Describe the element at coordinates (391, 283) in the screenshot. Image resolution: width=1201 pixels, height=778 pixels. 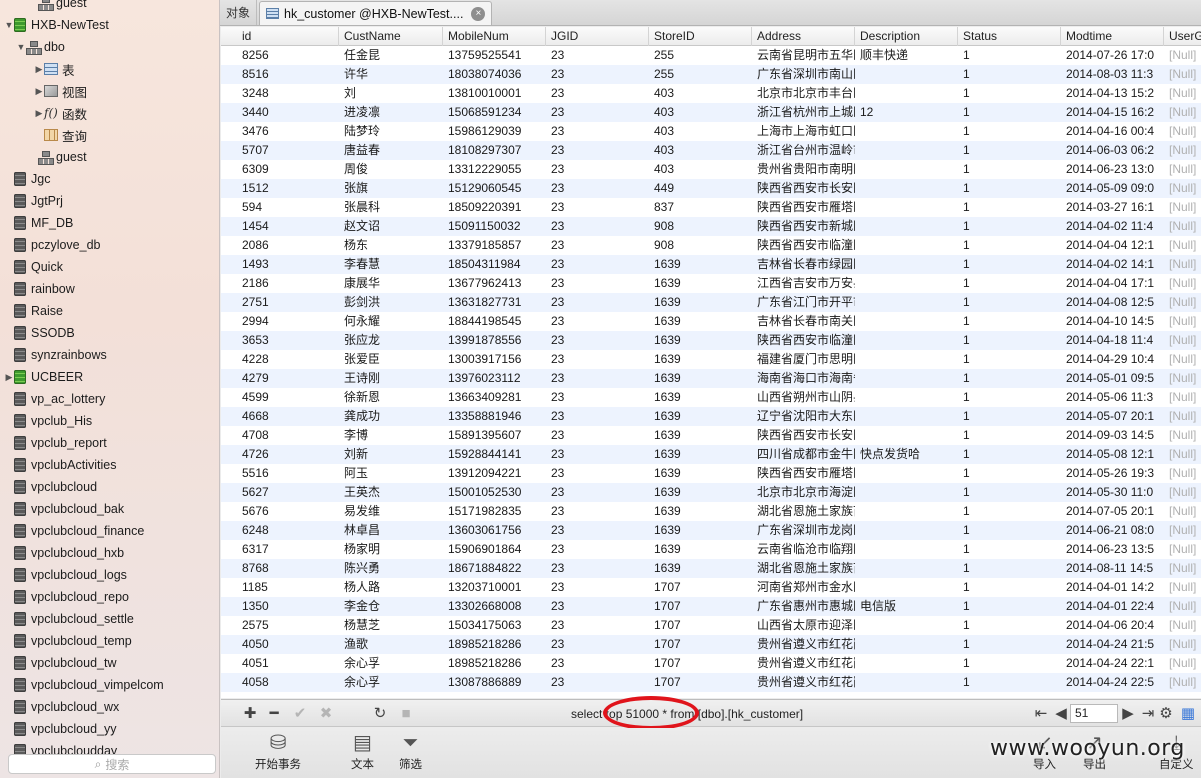
I see `table-cell: 康展华` at that location.